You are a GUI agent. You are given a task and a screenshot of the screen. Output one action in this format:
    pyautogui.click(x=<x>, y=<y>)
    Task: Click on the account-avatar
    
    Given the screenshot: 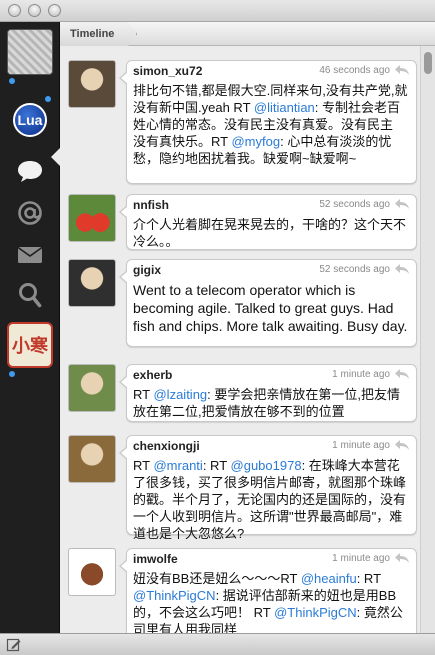 What is the action you would take?
    pyautogui.click(x=30, y=52)
    